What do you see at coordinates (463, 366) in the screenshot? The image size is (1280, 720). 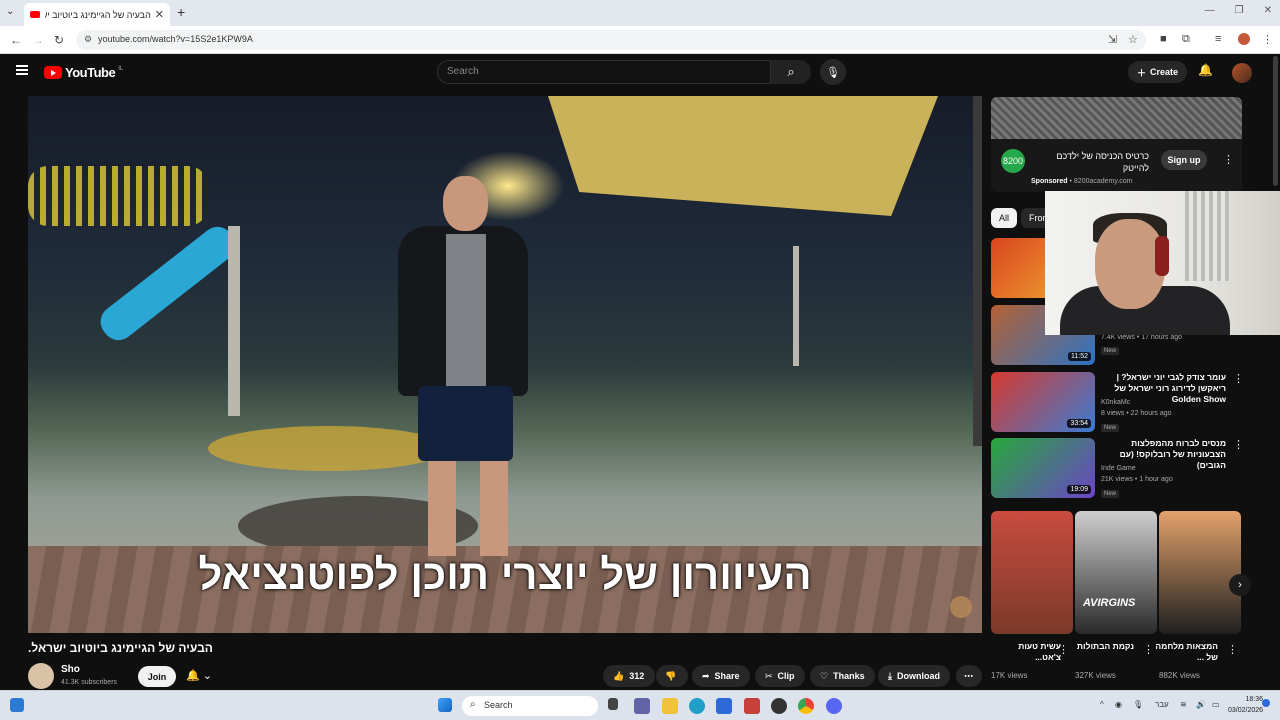 I see `presenter` at bounding box center [463, 366].